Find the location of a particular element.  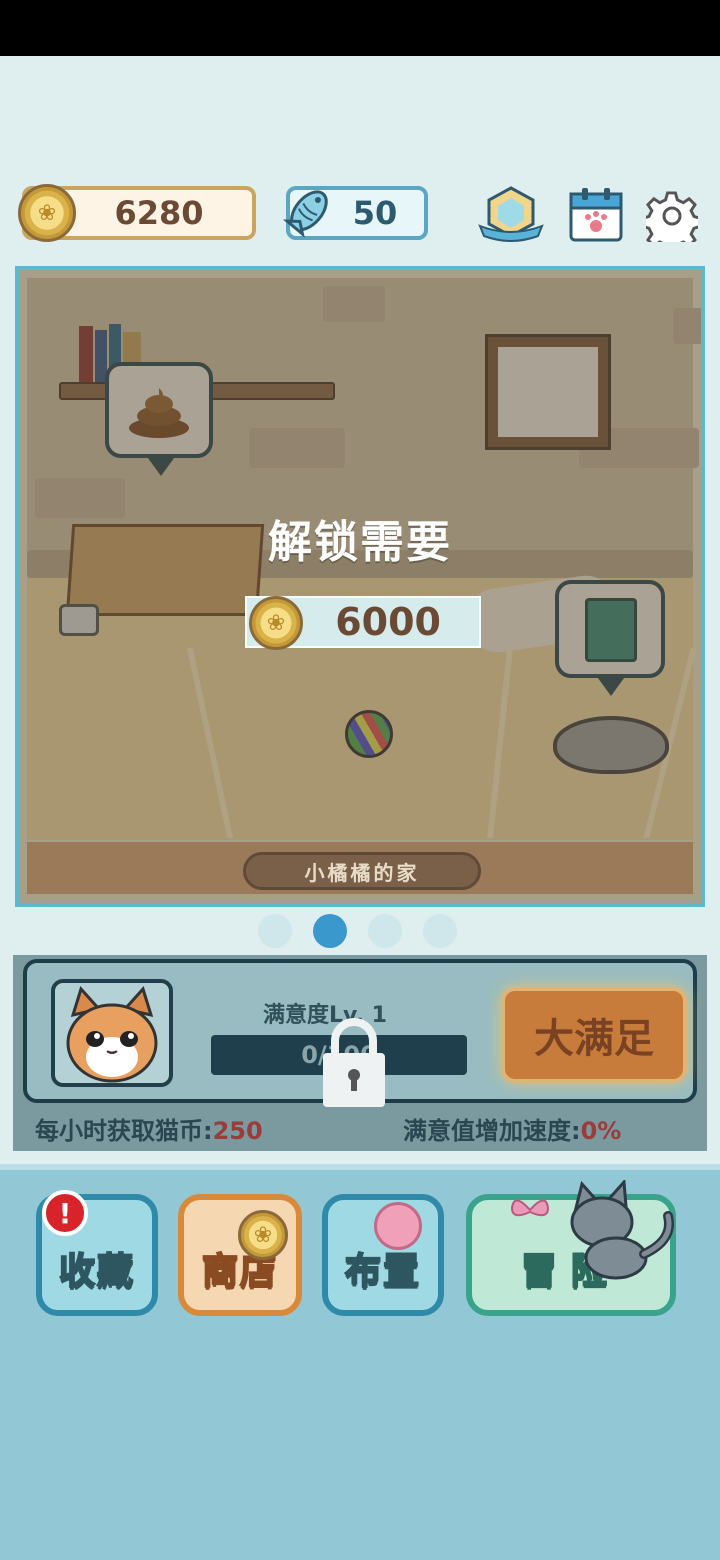

calendar-icon is located at coordinates (596, 215).